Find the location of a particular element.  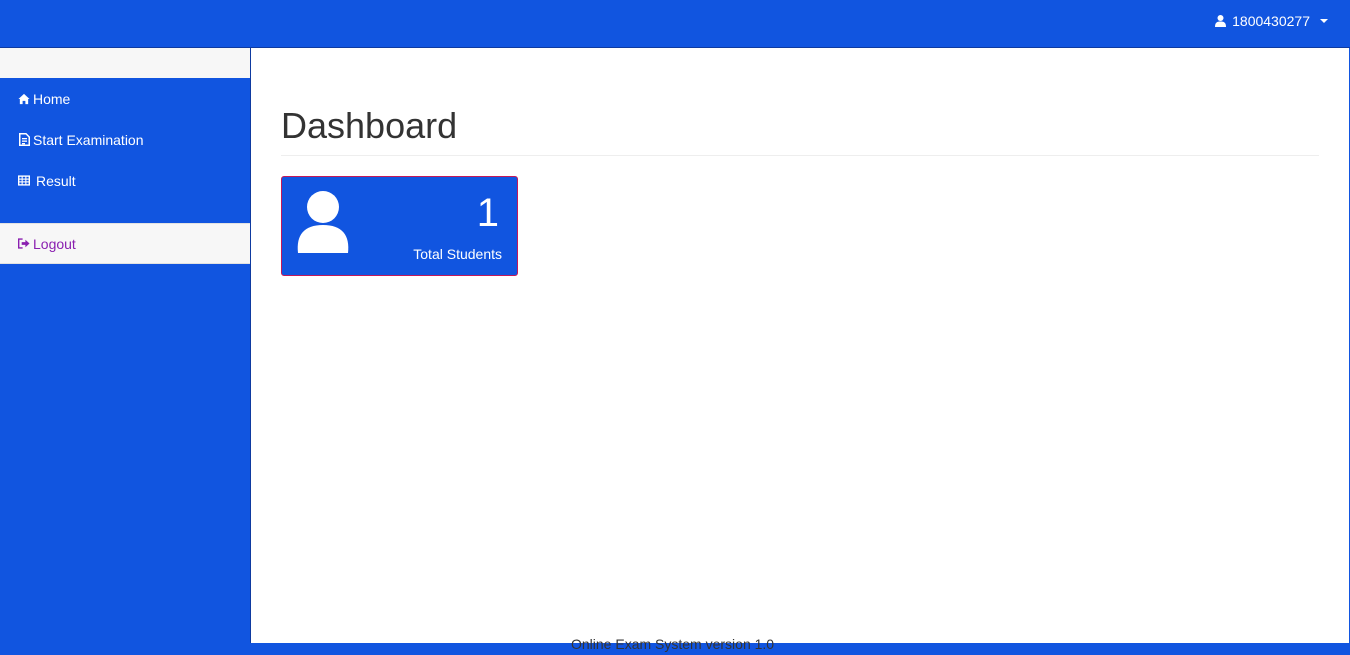

sidebar-item-label: Home is located at coordinates (52, 98).